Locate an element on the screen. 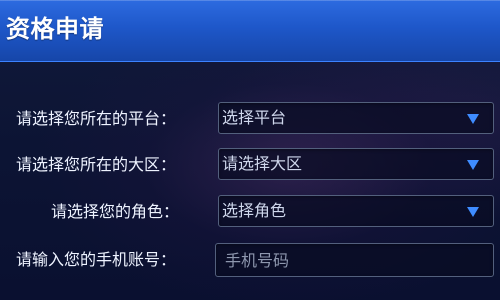  phone-row: 请输入您的手机账号： is located at coordinates (250, 260).